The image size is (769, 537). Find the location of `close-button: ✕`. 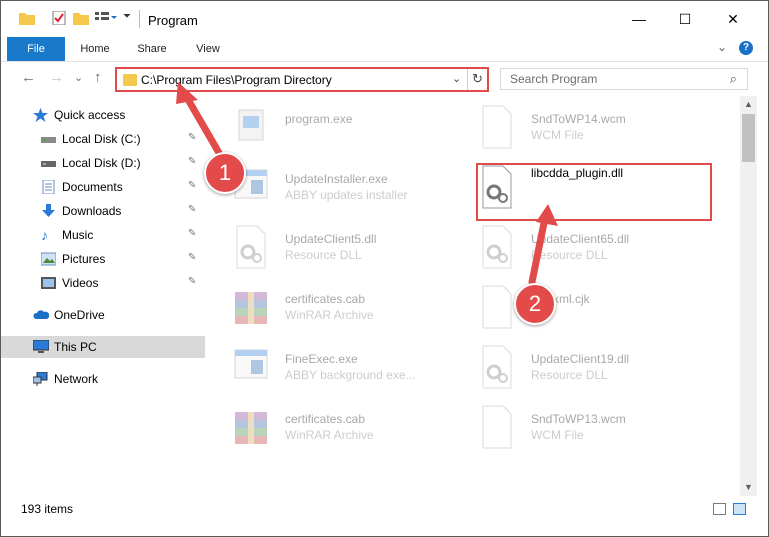

close-button: ✕ is located at coordinates (733, 19).